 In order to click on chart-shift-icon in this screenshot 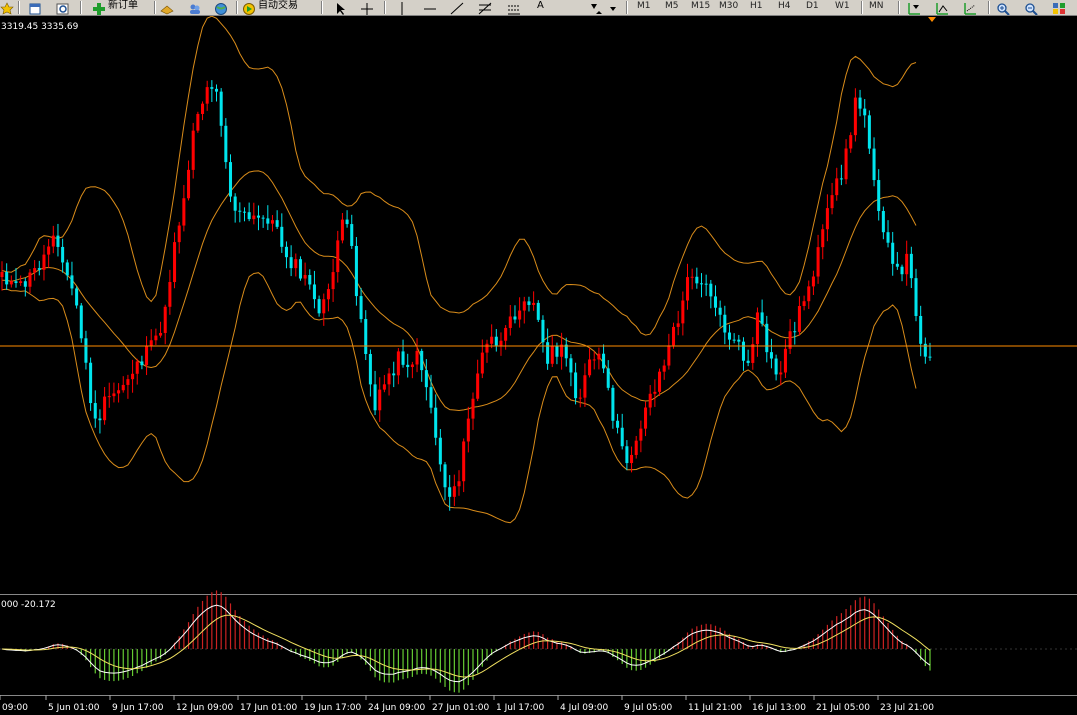, I will do `click(914, 7)`.